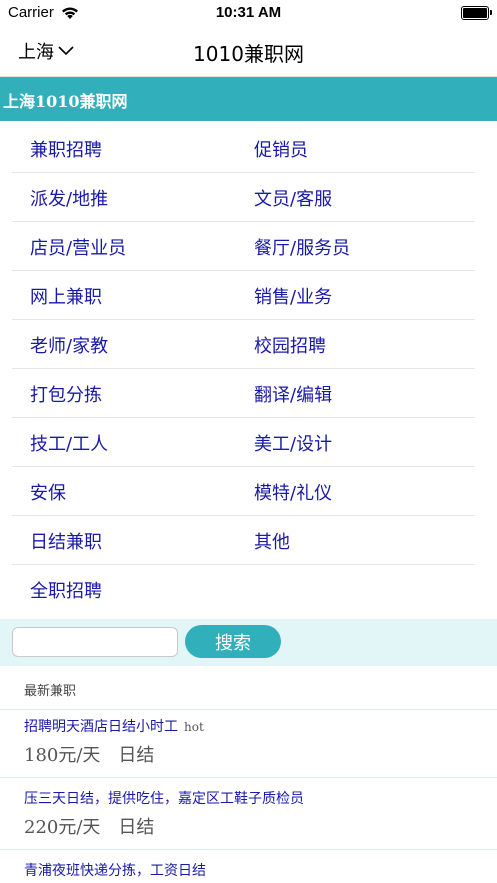  I want to click on job-title-row: 招聘明天酒店日结小时工 hot, so click(114, 726).